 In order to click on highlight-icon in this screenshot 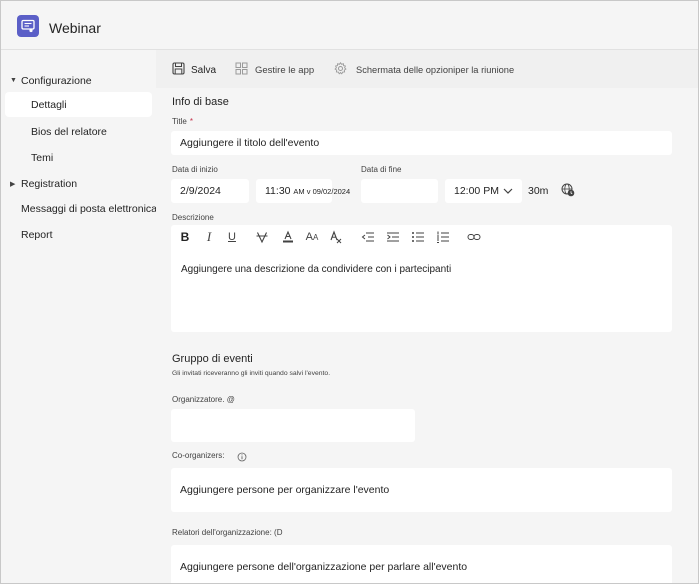, I will do `click(288, 237)`.